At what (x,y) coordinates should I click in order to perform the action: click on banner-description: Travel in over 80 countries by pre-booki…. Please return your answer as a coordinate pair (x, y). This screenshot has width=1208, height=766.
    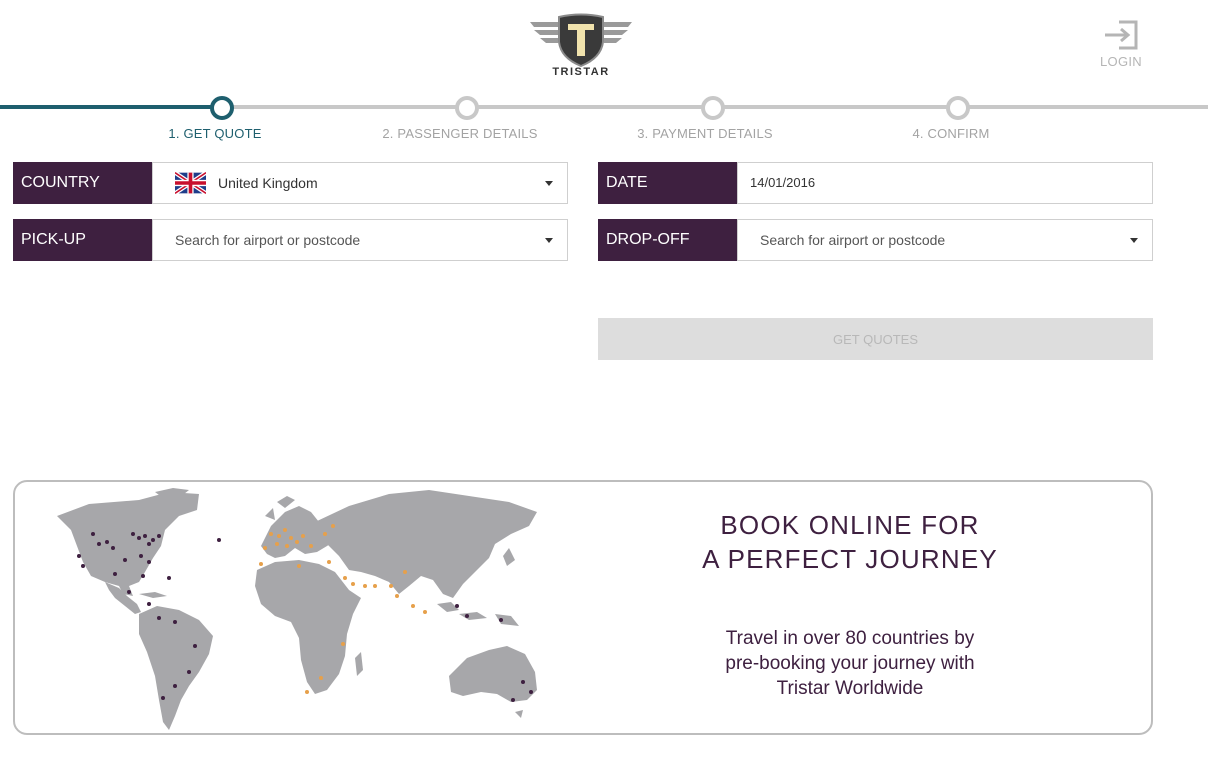
    Looking at the image, I should click on (850, 663).